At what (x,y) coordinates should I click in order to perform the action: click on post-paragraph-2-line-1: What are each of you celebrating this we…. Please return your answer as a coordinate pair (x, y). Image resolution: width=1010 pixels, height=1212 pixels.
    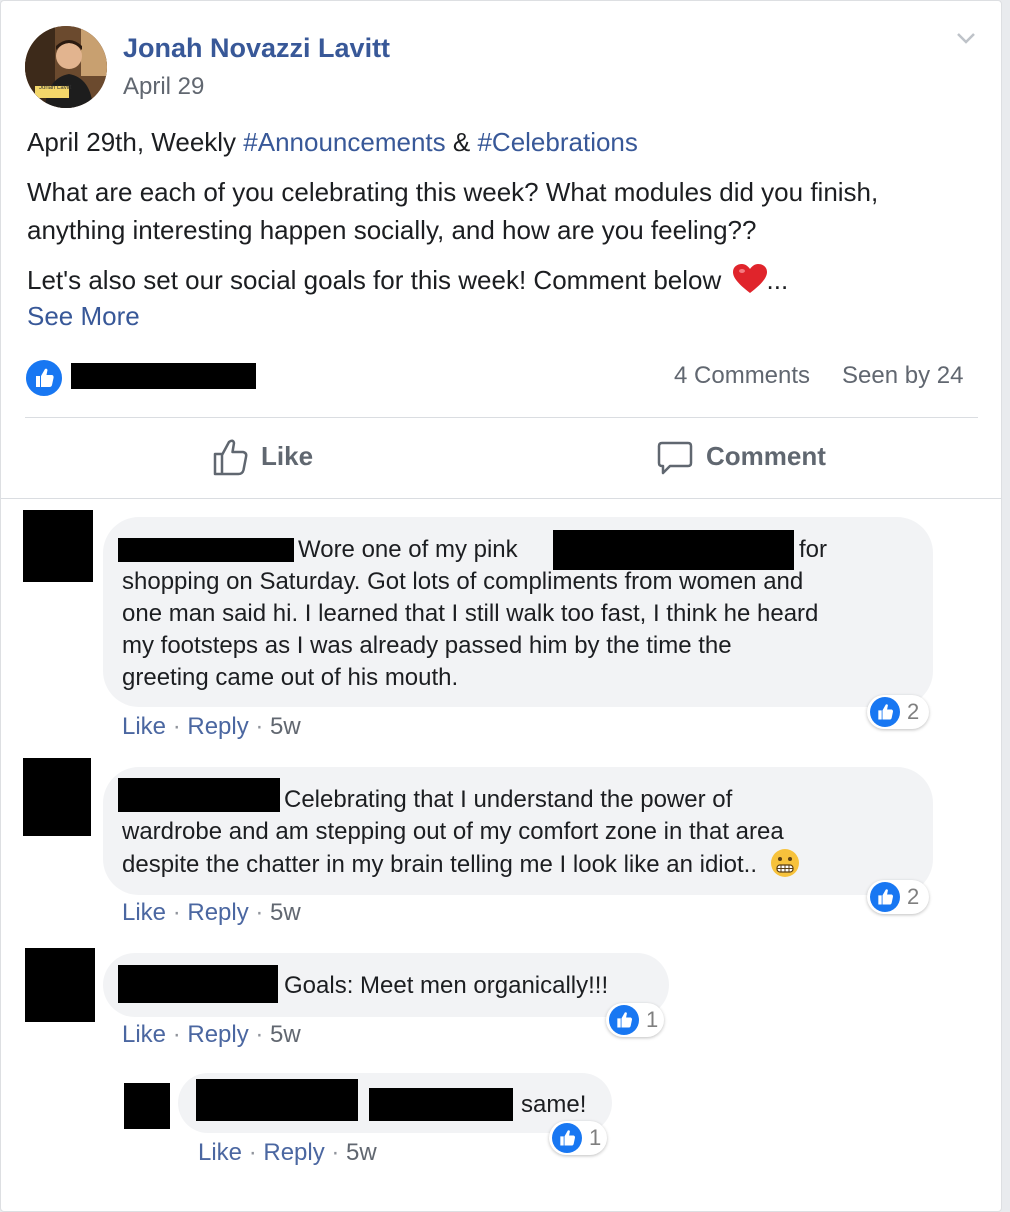
    Looking at the image, I should click on (453, 192).